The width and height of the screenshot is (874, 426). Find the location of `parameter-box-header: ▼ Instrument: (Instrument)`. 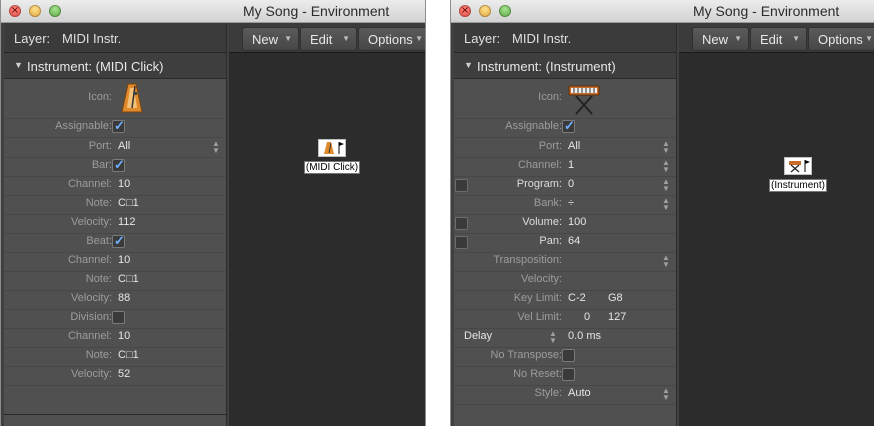

parameter-box-header: ▼ Instrument: (Instrument) is located at coordinates (565, 66).